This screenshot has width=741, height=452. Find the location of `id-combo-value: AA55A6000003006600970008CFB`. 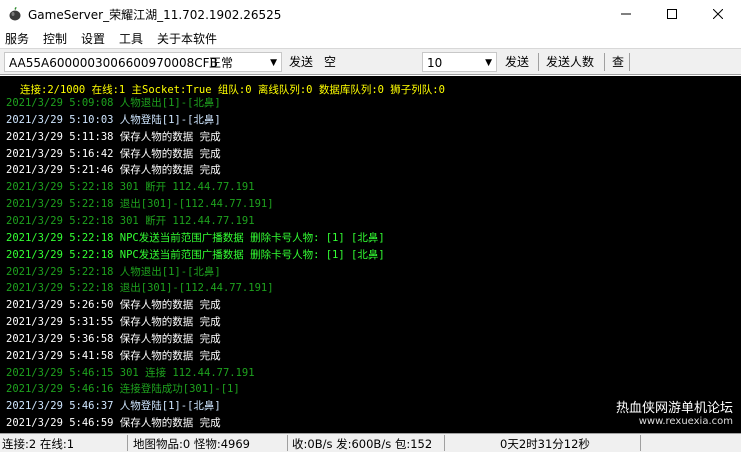

id-combo-value: AA55A6000003006600970008CFB is located at coordinates (113, 63).